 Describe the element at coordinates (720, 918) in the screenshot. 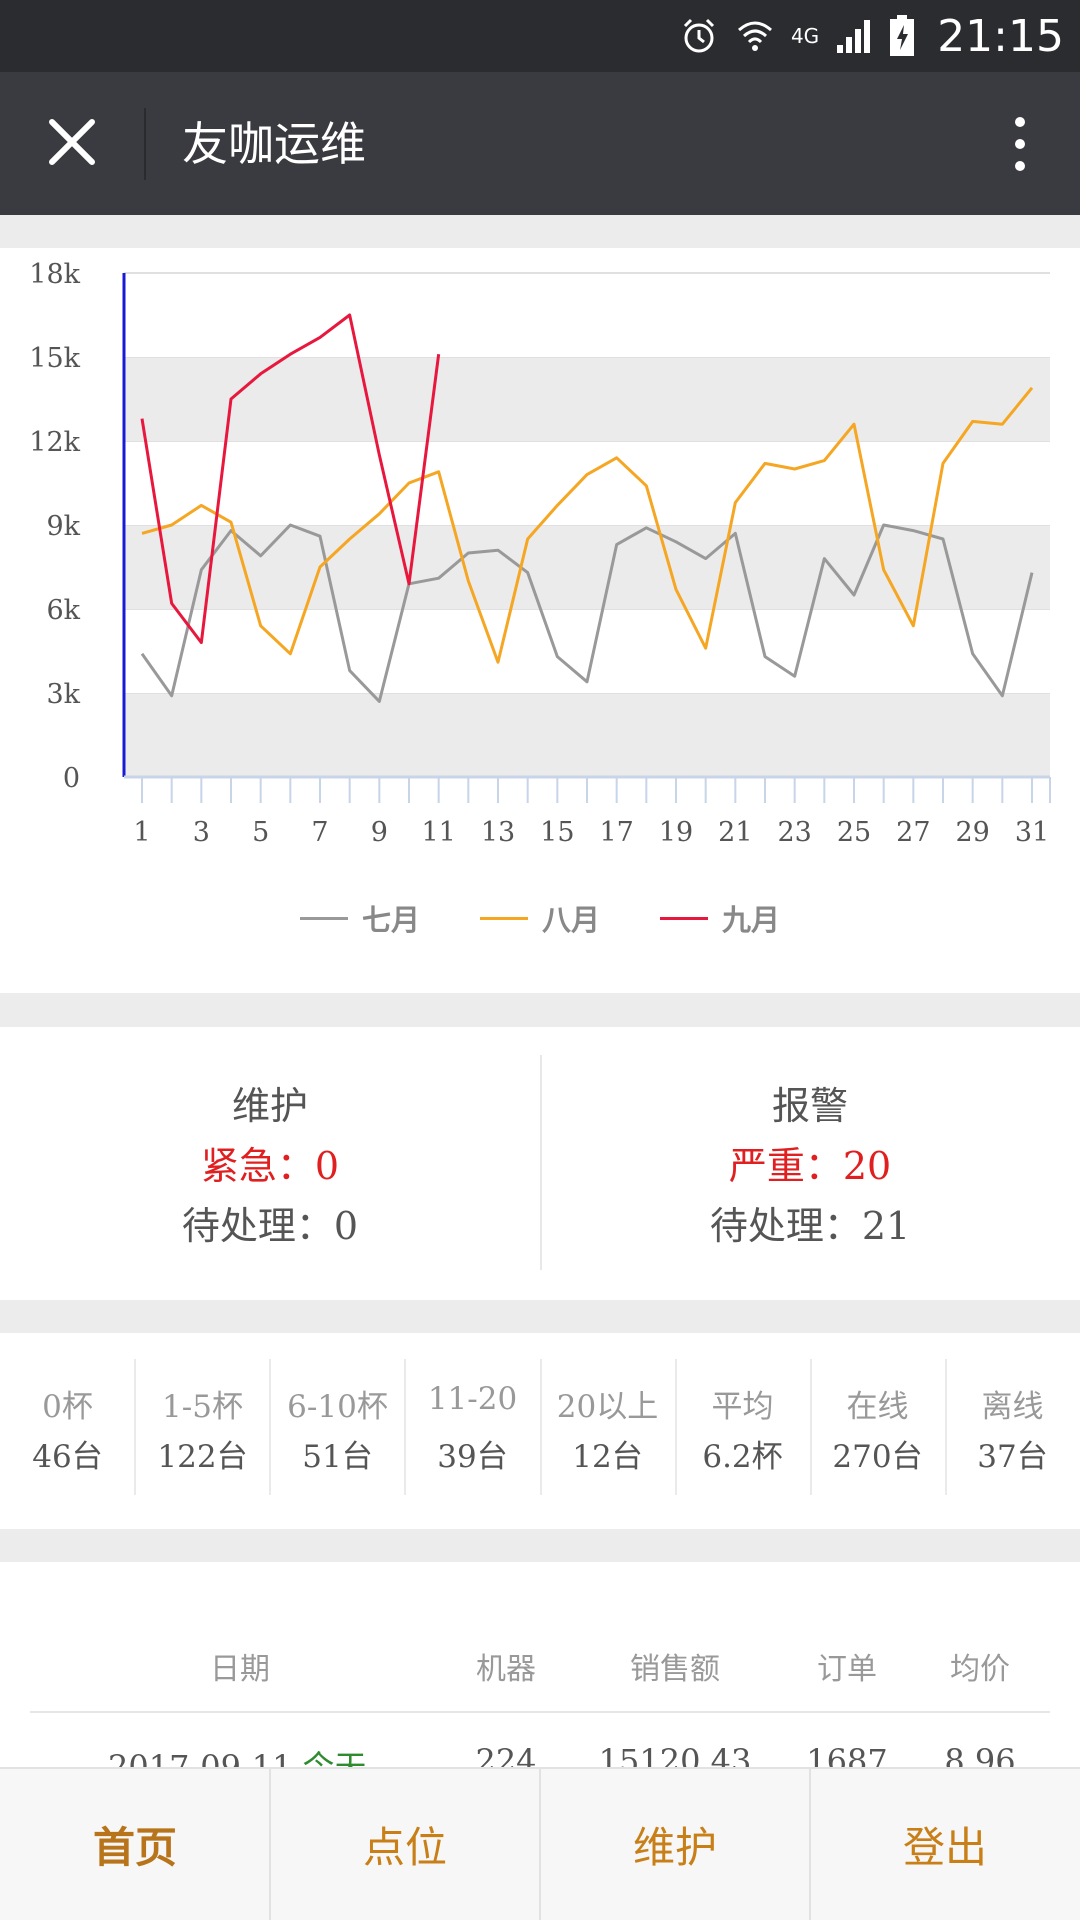

I see `legend-item: 九月` at that location.